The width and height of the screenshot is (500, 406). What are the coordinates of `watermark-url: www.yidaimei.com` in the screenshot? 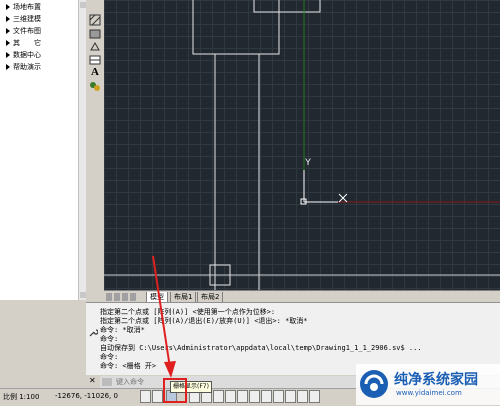 It's located at (429, 393).